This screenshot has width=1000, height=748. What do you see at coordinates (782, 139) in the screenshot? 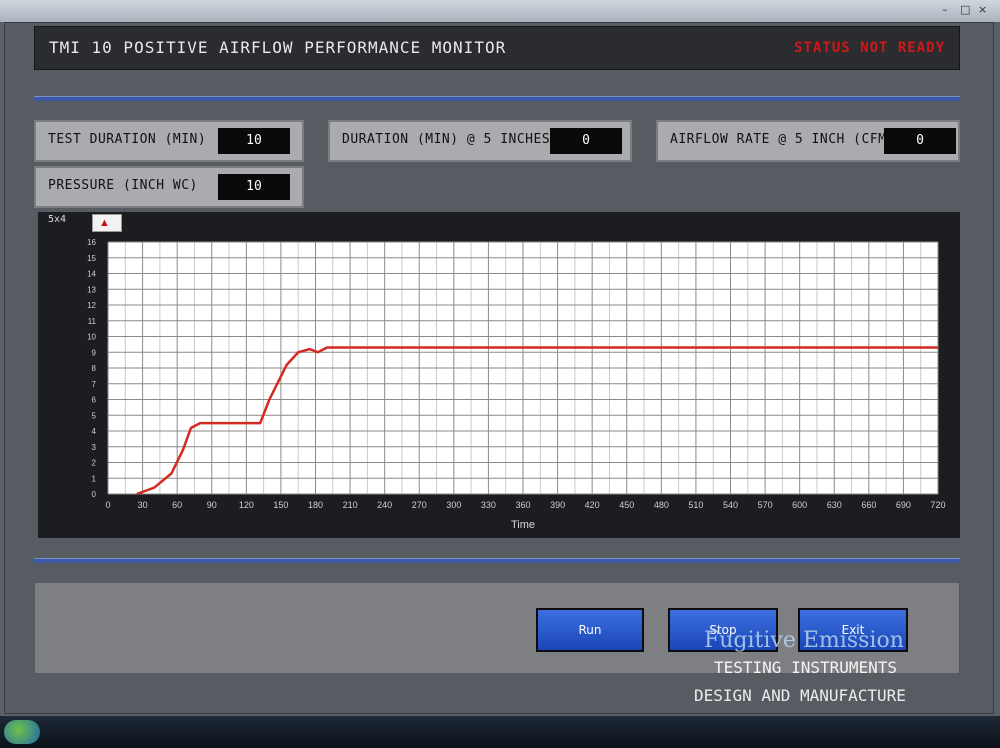
I see `param-label: AIRFLOW RATE @ 5 INCH (CFM)` at bounding box center [782, 139].